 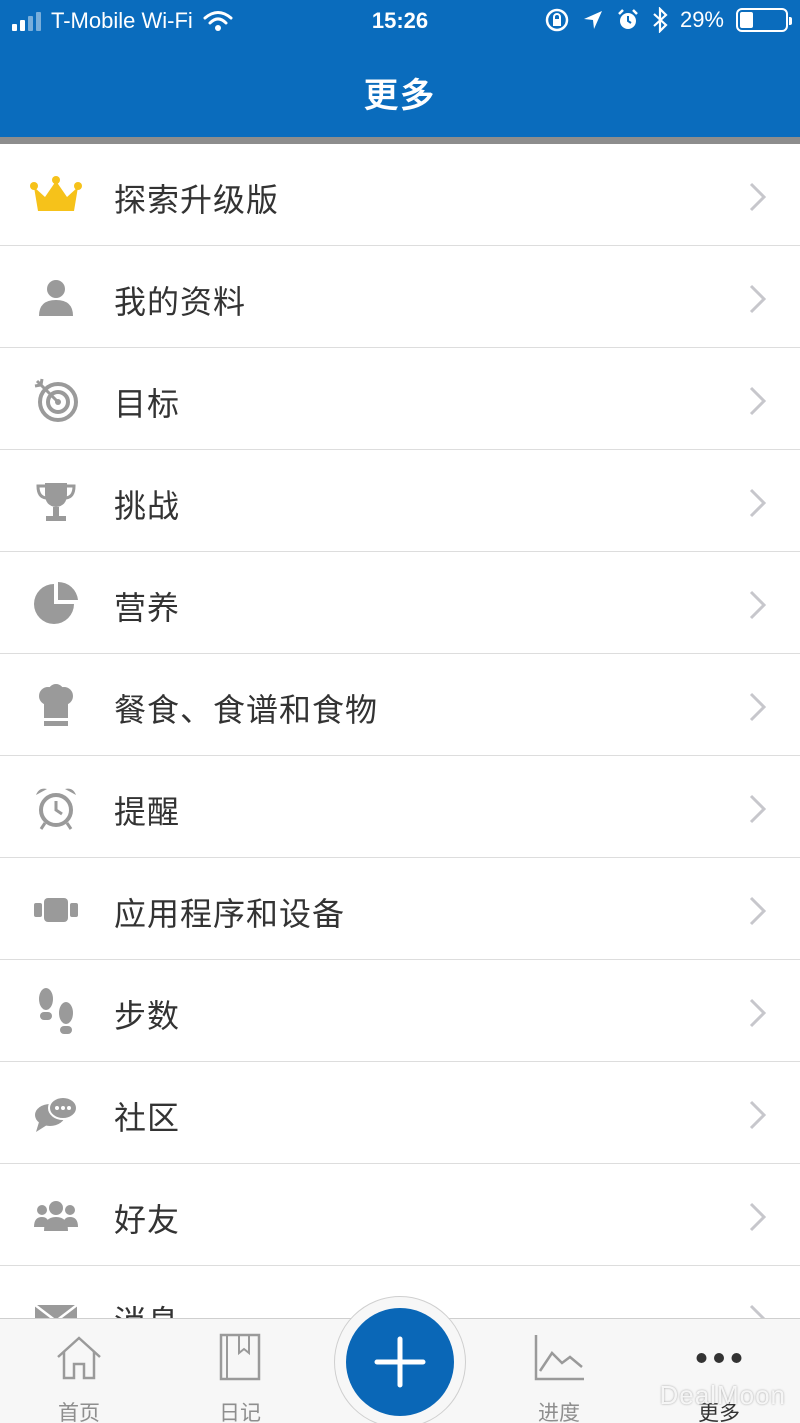 What do you see at coordinates (56, 808) in the screenshot?
I see `alarm-clock-icon` at bounding box center [56, 808].